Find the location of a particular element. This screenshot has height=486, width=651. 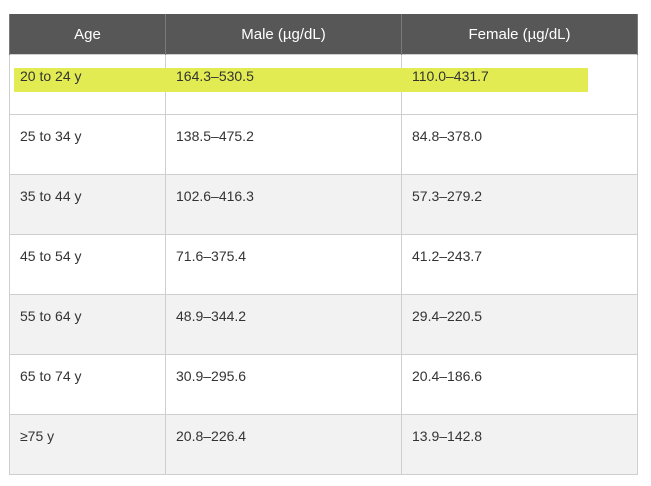

cell-age: 25 to 34 y is located at coordinates (87, 144).